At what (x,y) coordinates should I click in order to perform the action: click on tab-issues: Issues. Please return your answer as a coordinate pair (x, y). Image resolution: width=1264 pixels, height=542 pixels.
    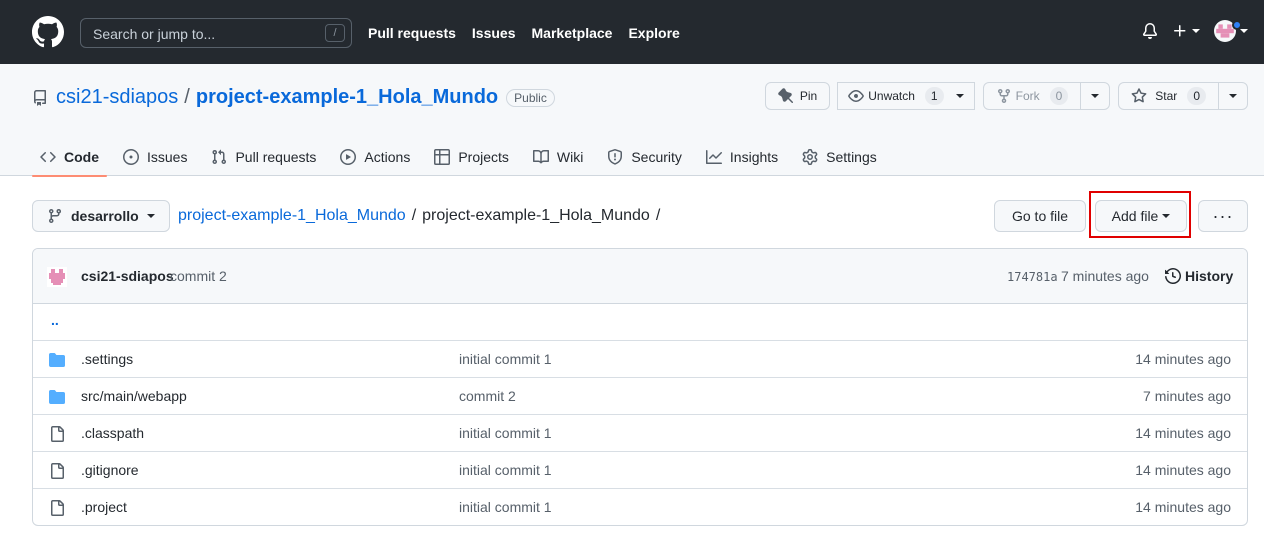
    Looking at the image, I should click on (155, 157).